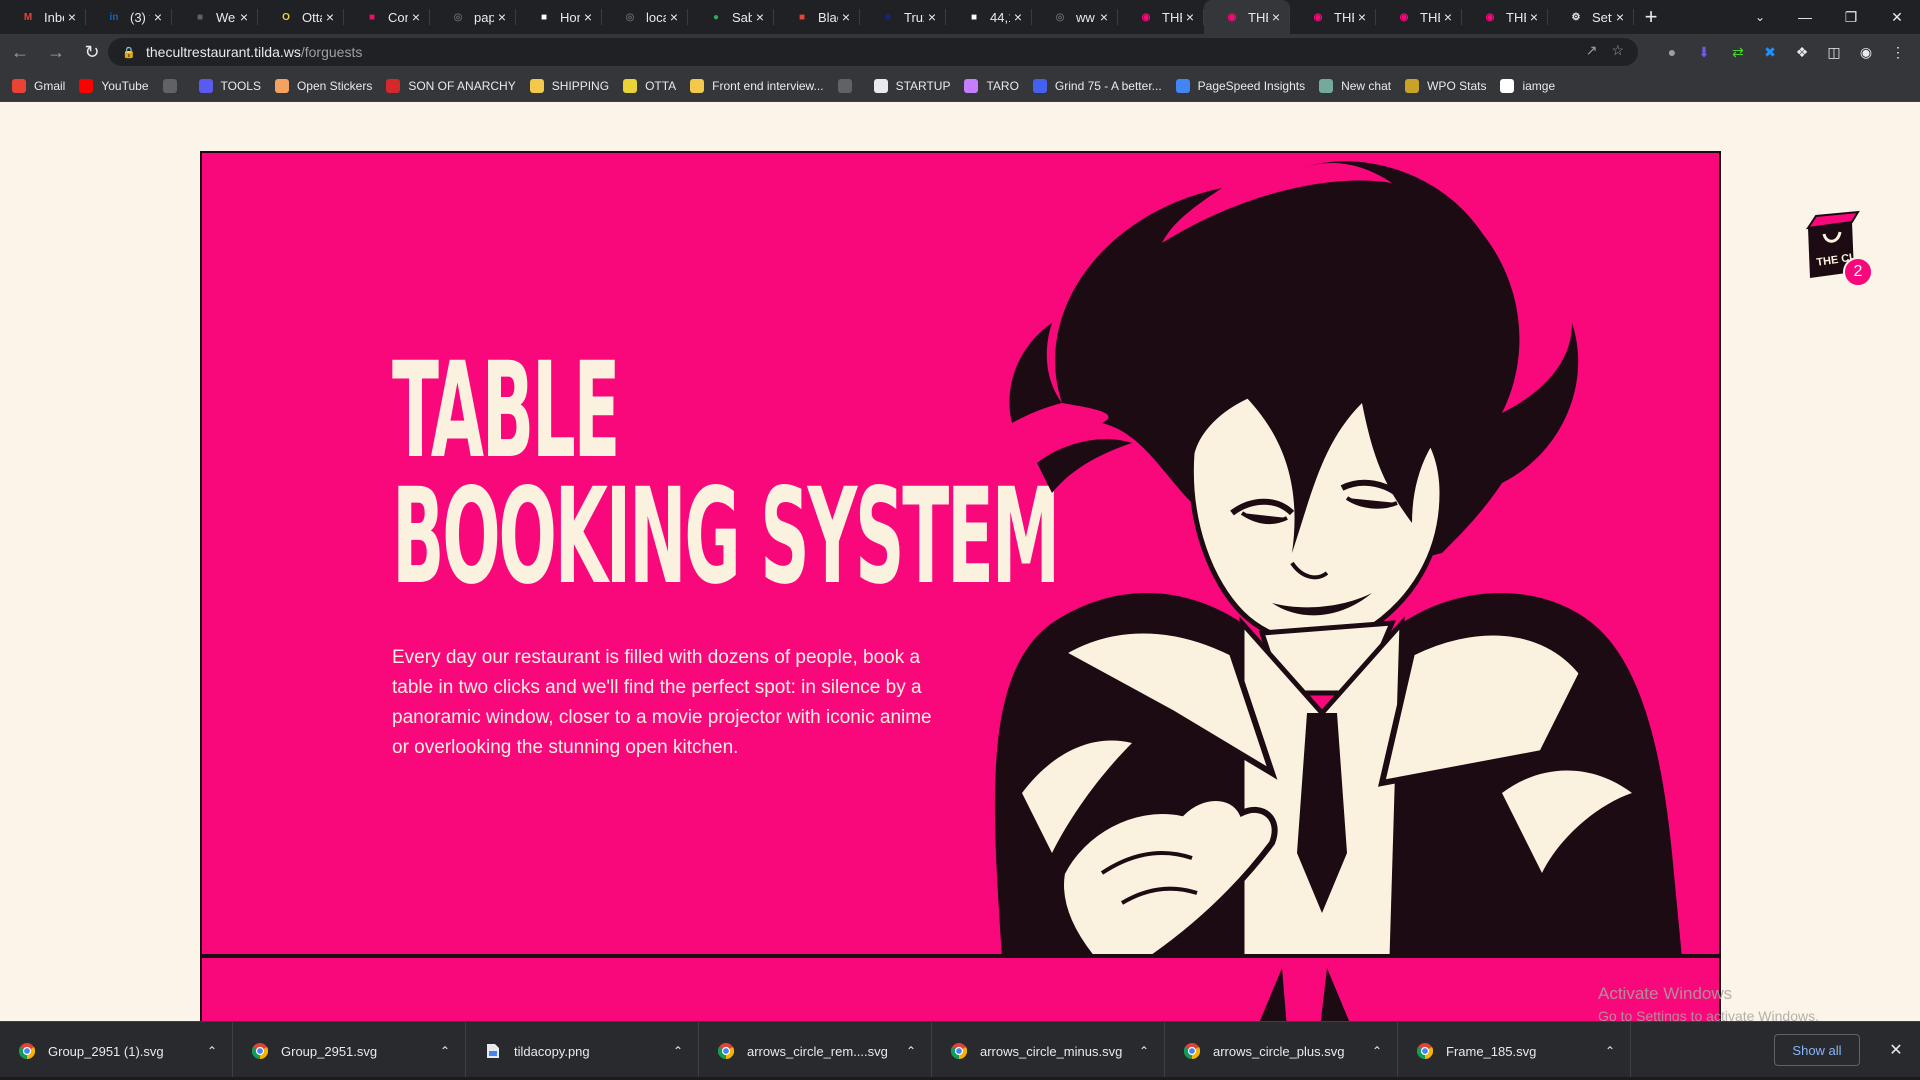 The height and width of the screenshot is (1080, 1920). I want to click on download-item: tildacopy.png ⌃, so click(582, 1050).